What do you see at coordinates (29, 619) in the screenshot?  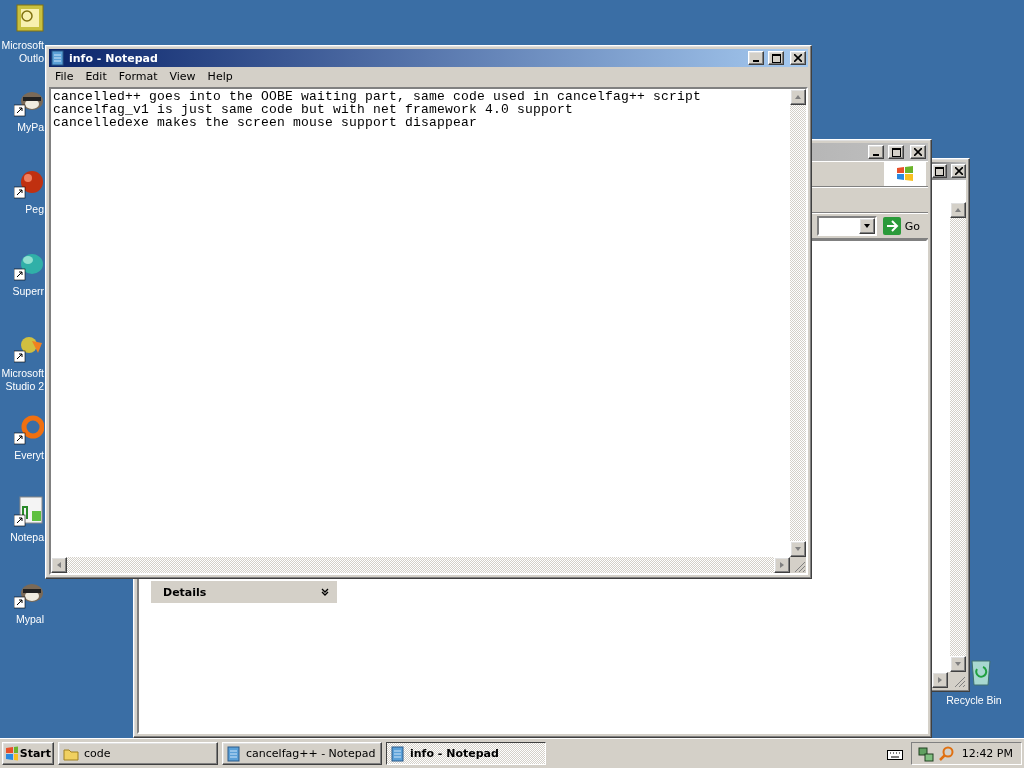 I see `desktop-icon-label: Mypal` at bounding box center [29, 619].